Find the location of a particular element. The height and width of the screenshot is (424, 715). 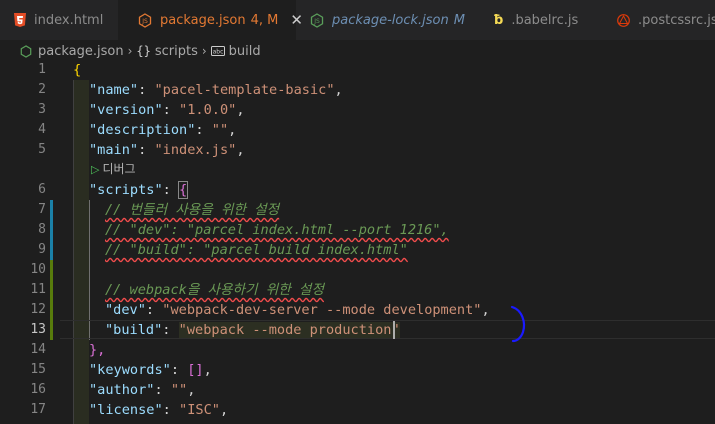

breadcrumb-scripts: {} scripts is located at coordinates (166, 51).